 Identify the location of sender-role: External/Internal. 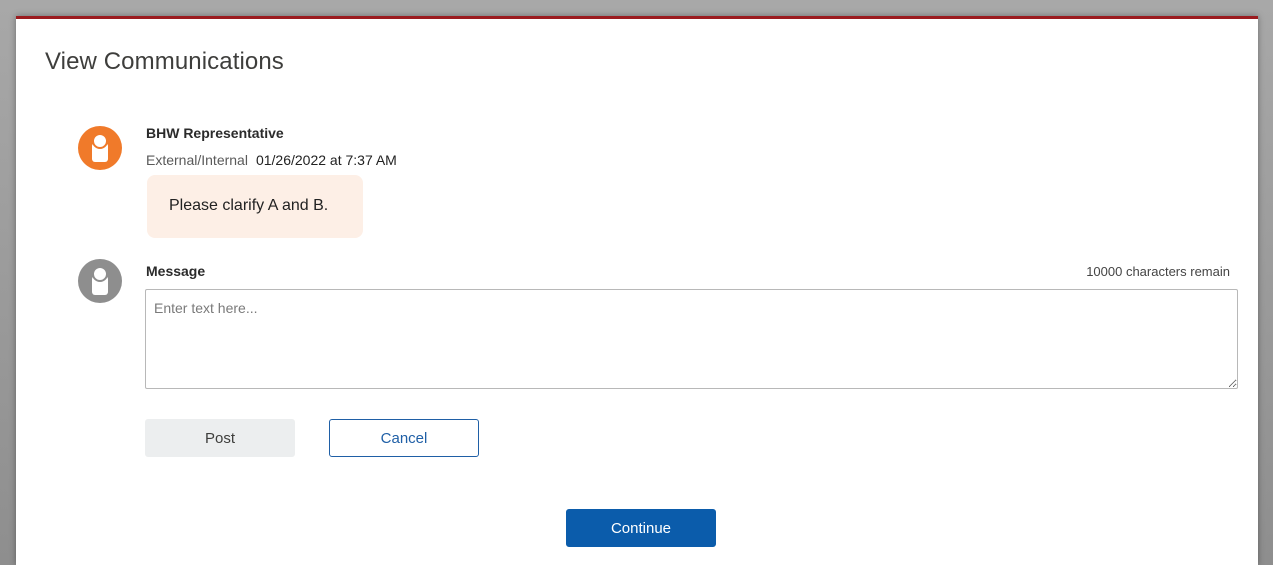
(197, 160).